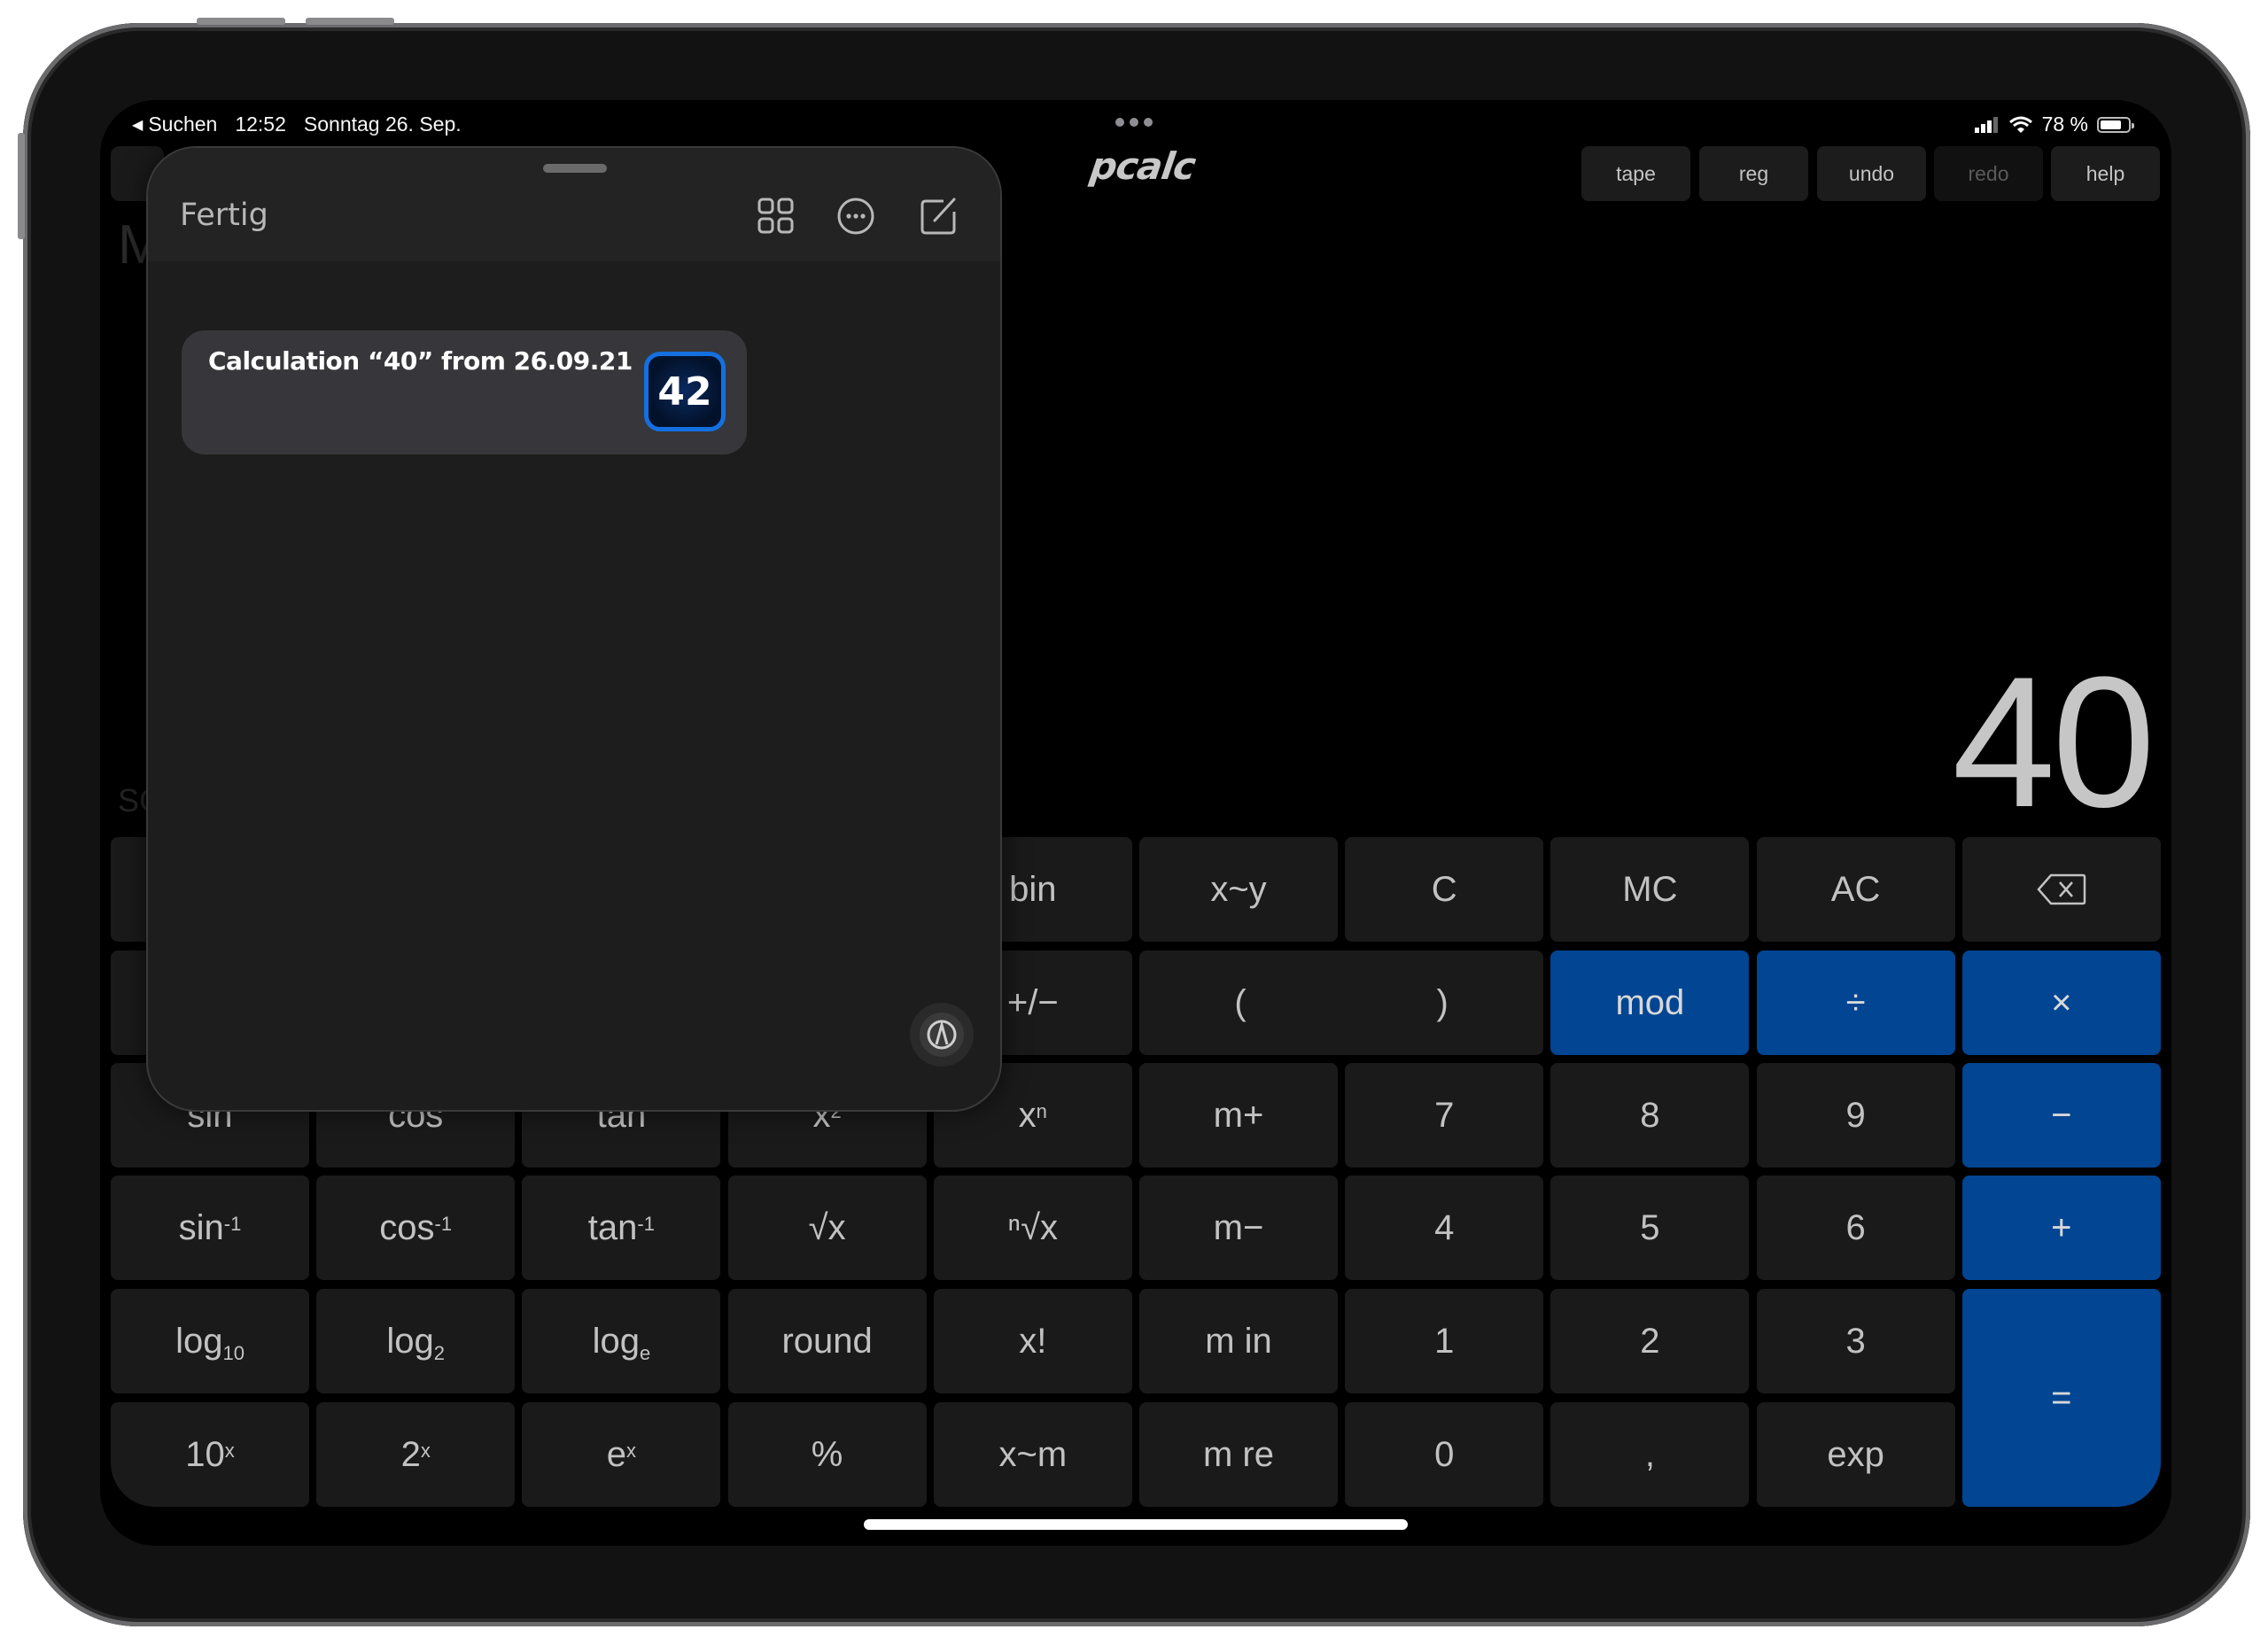 Image resolution: width=2268 pixels, height=1645 pixels. Describe the element at coordinates (350, 21) in the screenshot. I see `volume-down-button` at that location.